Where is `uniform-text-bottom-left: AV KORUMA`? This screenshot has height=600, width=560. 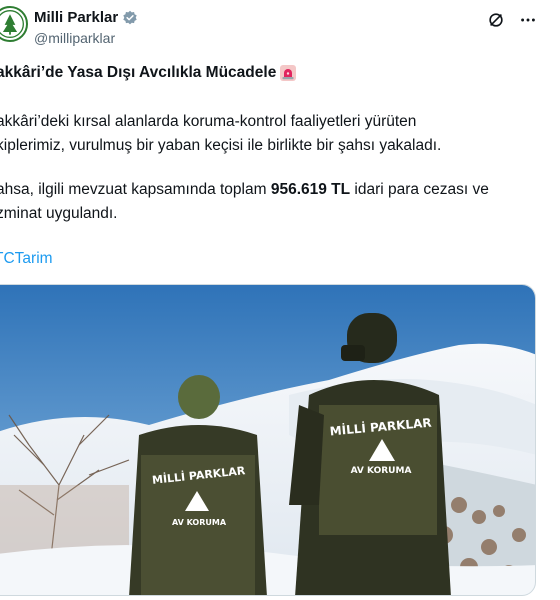
uniform-text-bottom-left: AV KORUMA is located at coordinates (199, 522).